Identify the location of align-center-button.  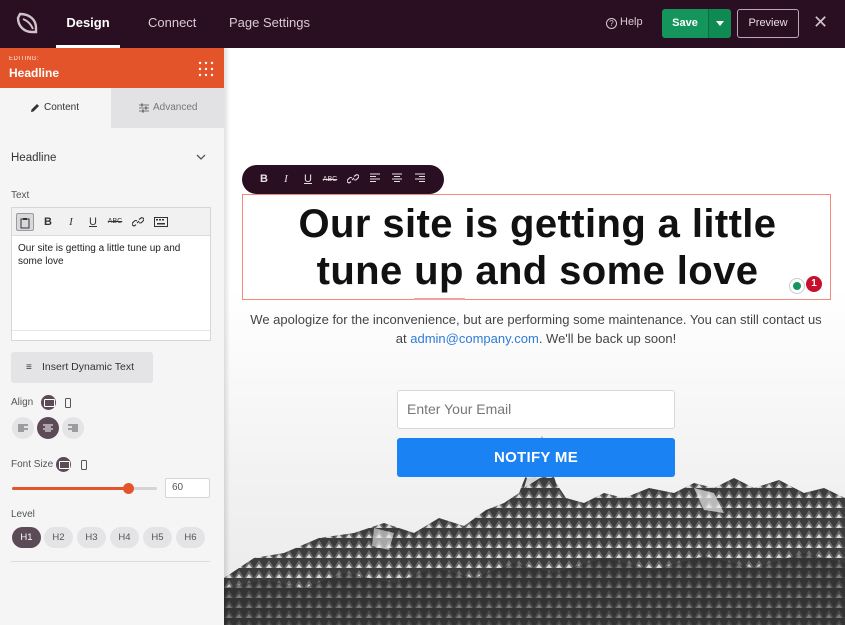
(48, 428).